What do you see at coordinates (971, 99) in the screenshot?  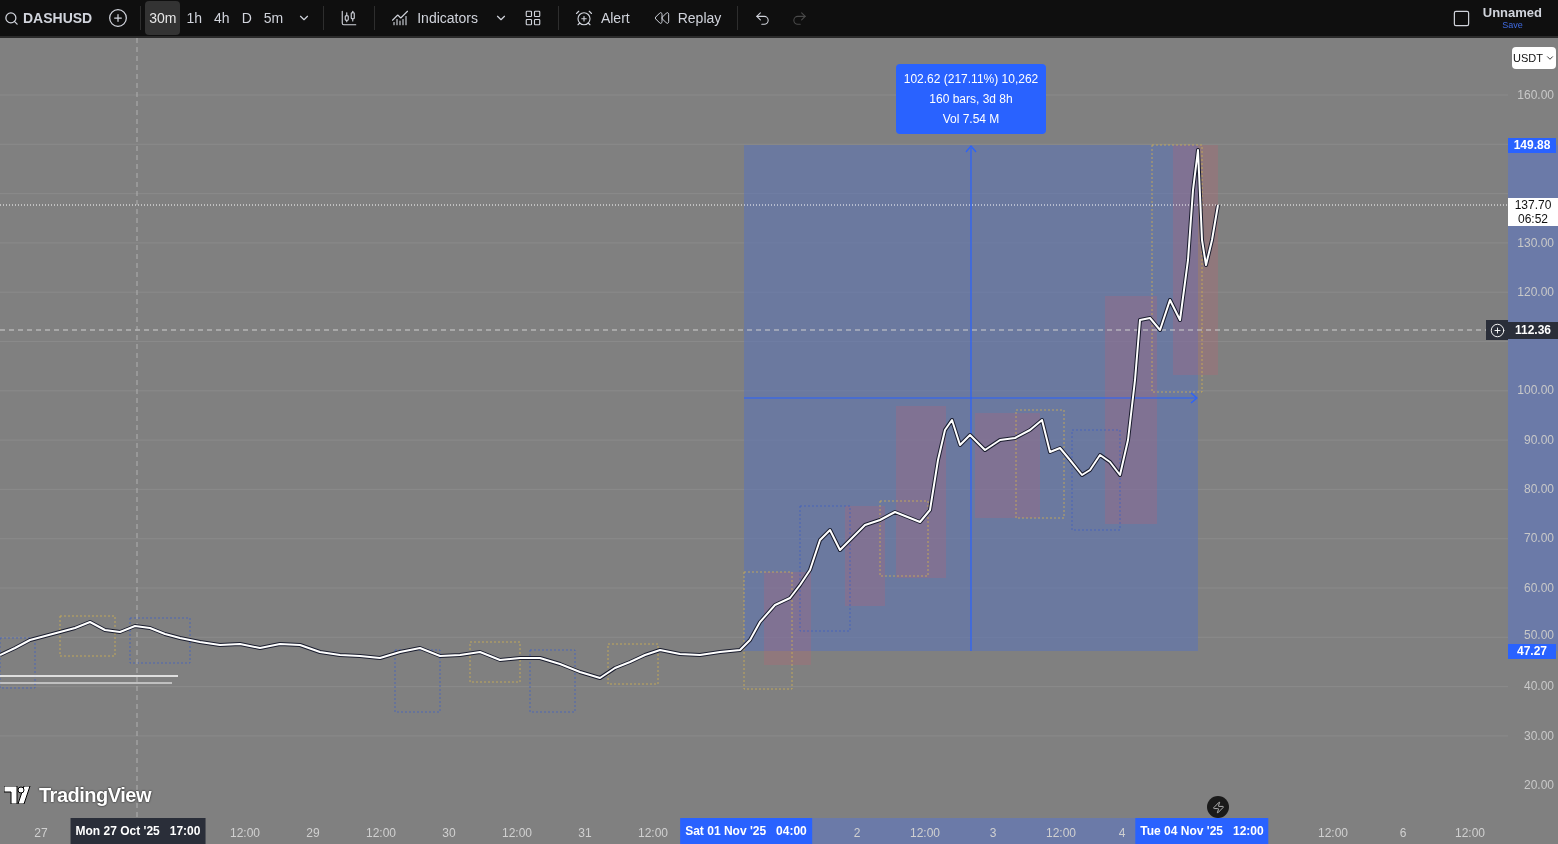 I see `measure-text: 160 bars, 3d 8h` at bounding box center [971, 99].